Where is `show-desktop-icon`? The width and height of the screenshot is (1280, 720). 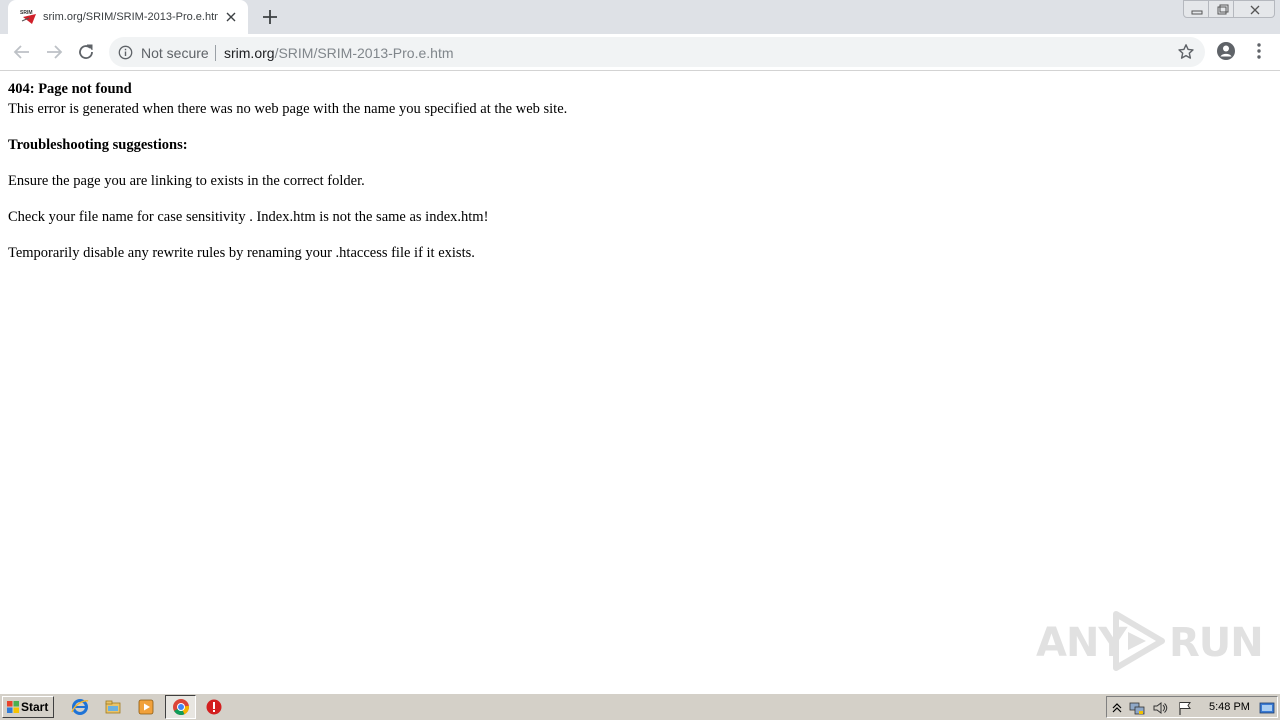
show-desktop-icon is located at coordinates (1267, 708).